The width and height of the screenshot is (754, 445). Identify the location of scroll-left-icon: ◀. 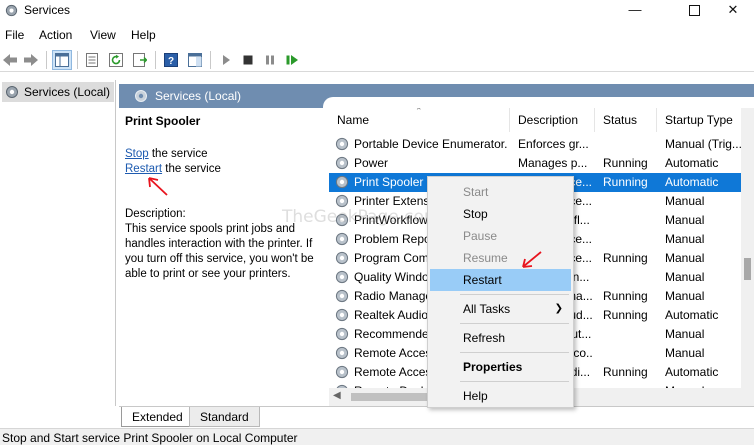
(337, 395).